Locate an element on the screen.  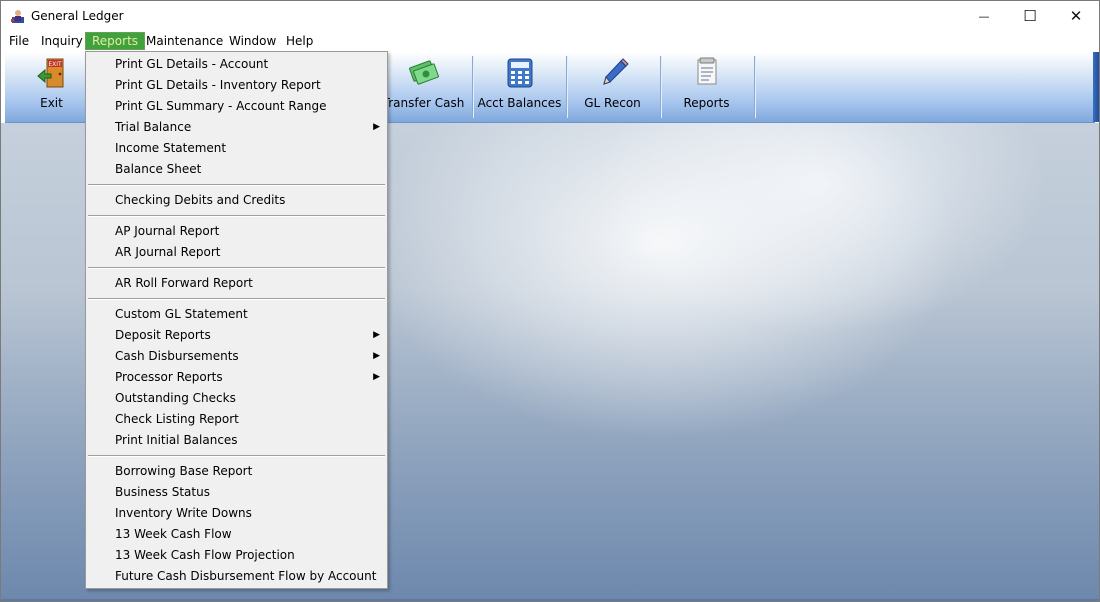
acct-balances-button: Acct Balances is located at coordinates (519, 86).